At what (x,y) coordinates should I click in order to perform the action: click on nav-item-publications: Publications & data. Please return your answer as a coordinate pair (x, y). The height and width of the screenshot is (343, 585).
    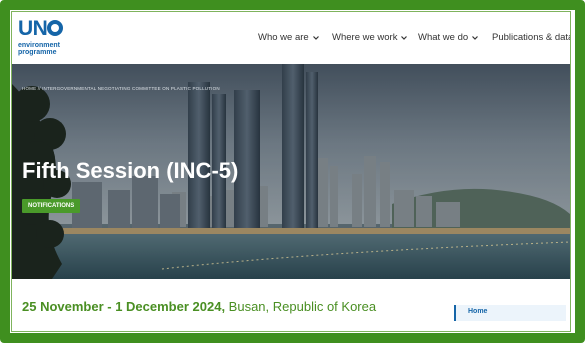
    Looking at the image, I should click on (531, 37).